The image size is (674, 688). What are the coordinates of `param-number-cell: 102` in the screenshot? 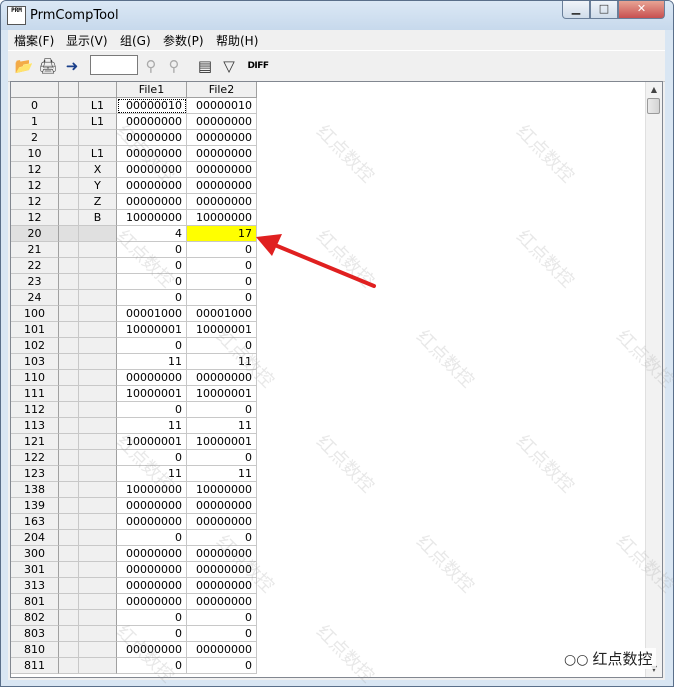 It's located at (35, 346).